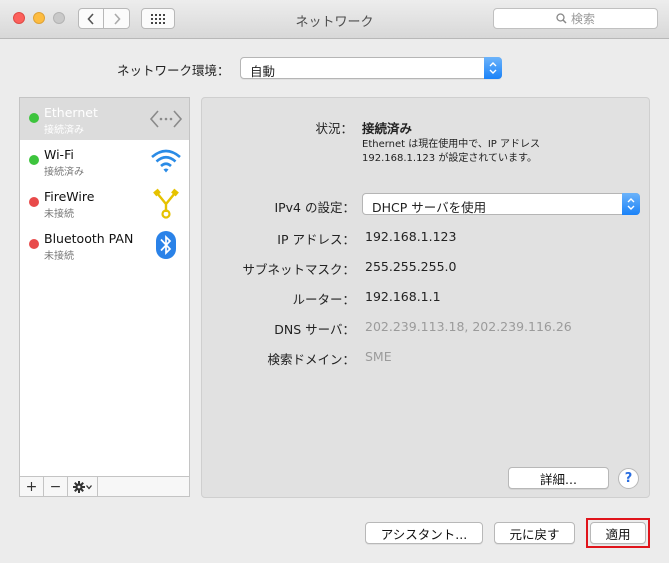 This screenshot has width=669, height=563. Describe the element at coordinates (104, 203) in the screenshot. I see `service-firewire: FireWire 未接続` at that location.